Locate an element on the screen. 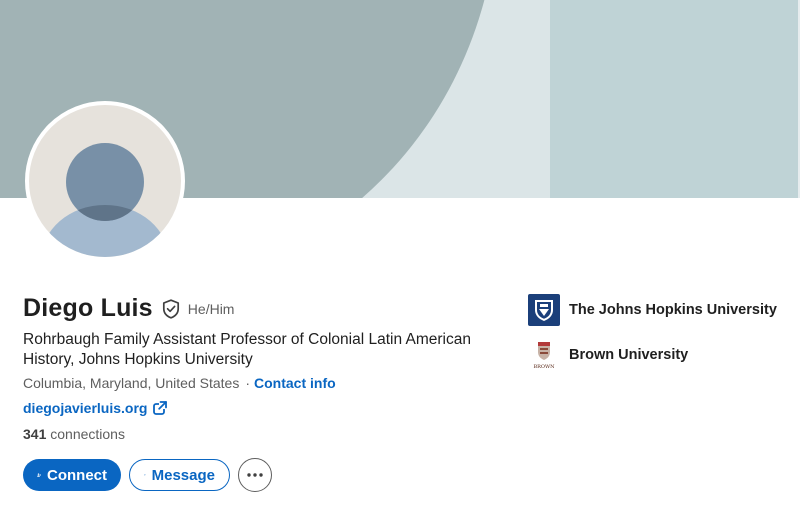 The width and height of the screenshot is (800, 510). profile-actions: Connect Message is located at coordinates (147, 475).